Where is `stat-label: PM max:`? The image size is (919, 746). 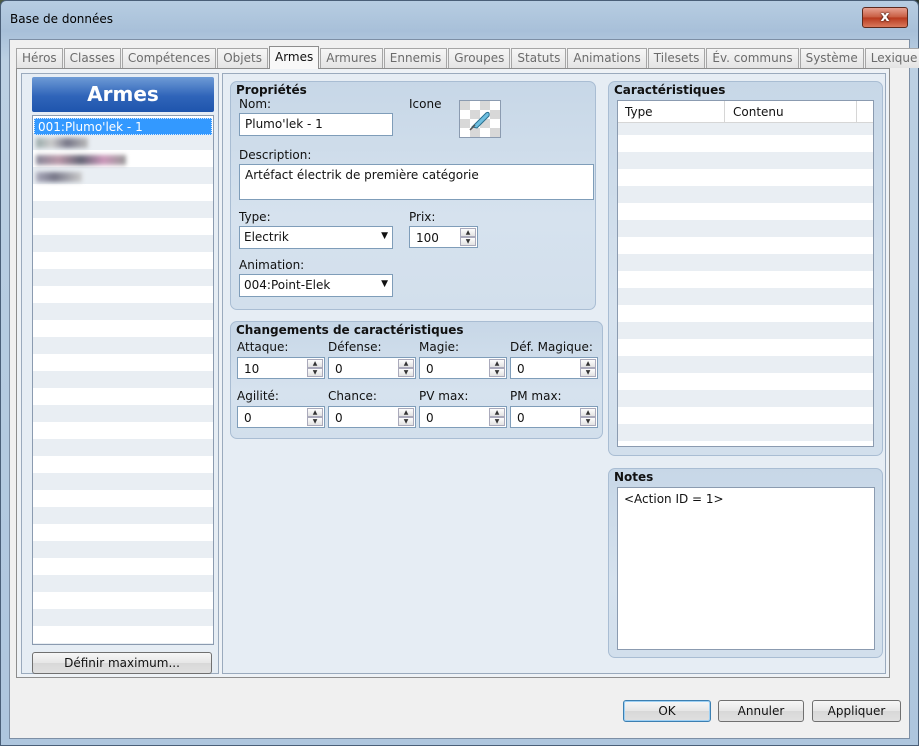
stat-label: PM max: is located at coordinates (536, 396).